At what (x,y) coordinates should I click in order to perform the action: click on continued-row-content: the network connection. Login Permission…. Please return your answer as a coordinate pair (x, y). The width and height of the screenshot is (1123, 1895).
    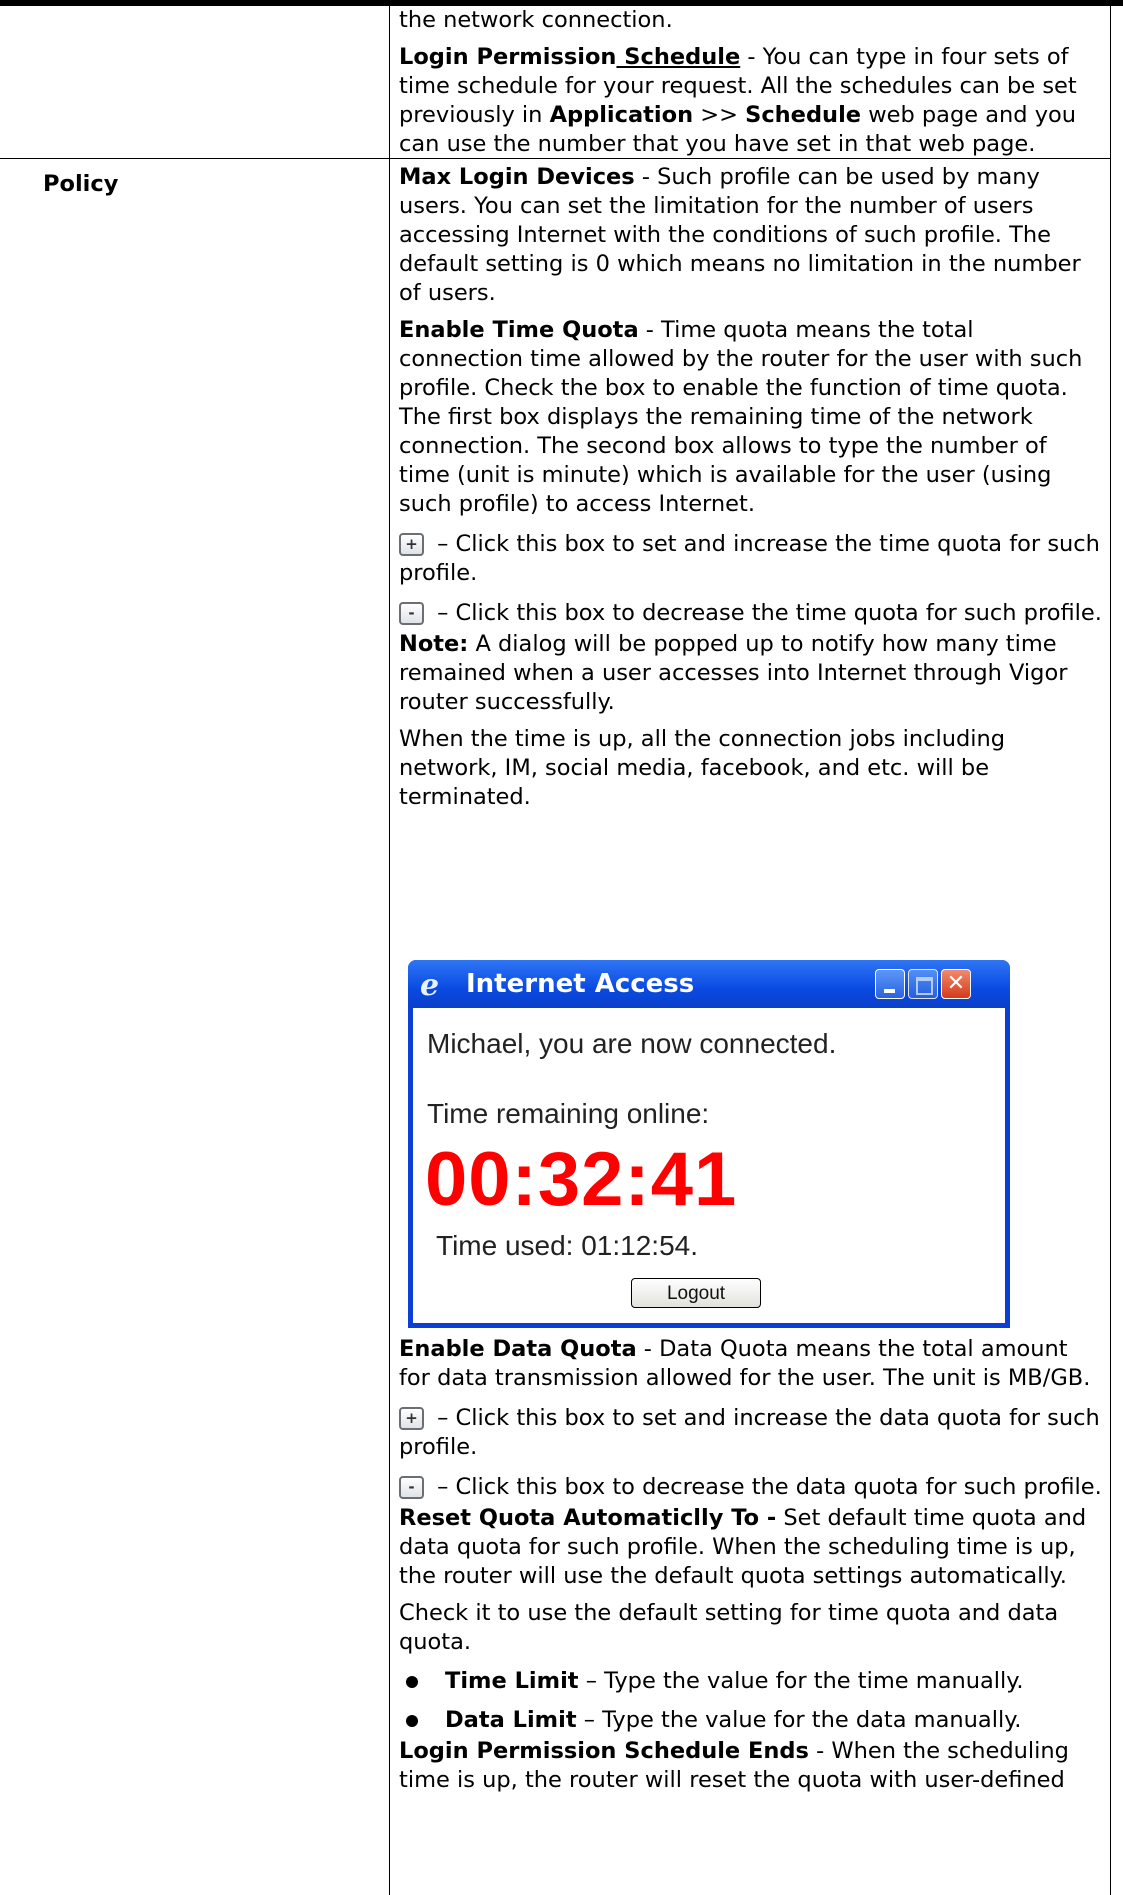
    Looking at the image, I should click on (751, 82).